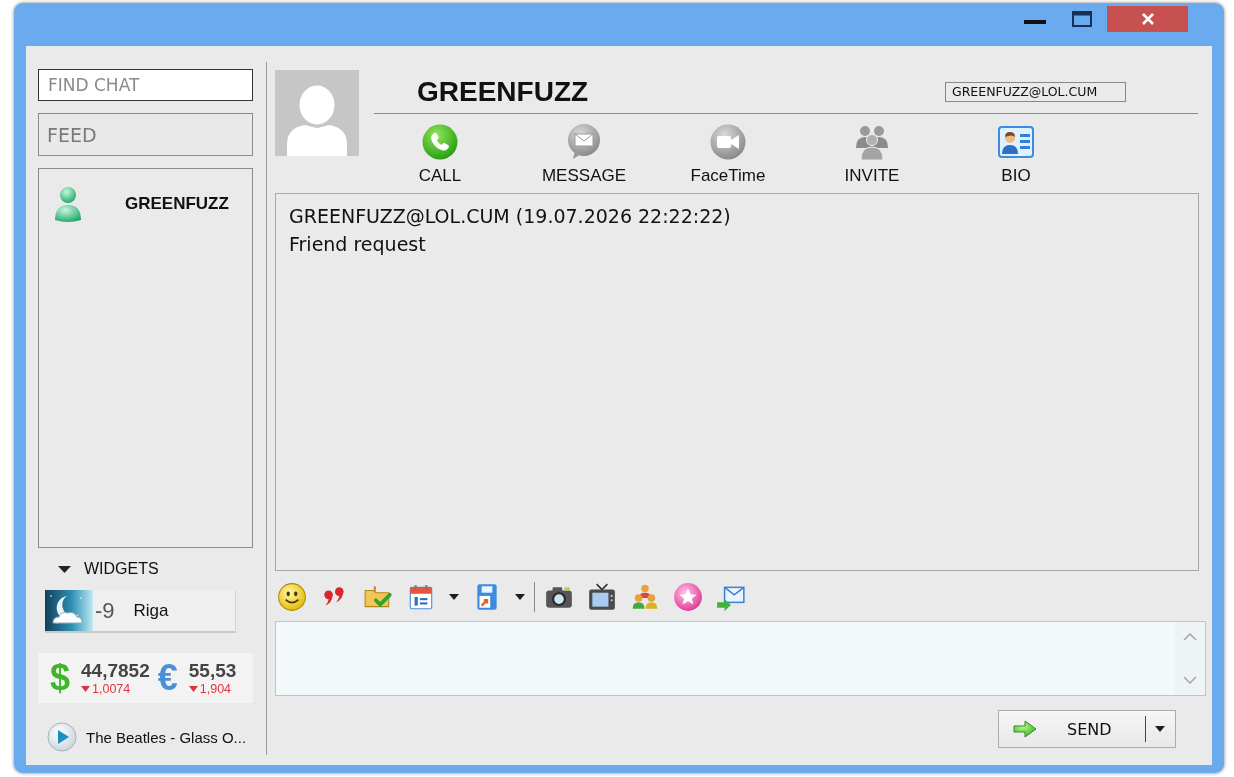 The width and height of the screenshot is (1234, 777). I want to click on close-button, so click(1147, 19).